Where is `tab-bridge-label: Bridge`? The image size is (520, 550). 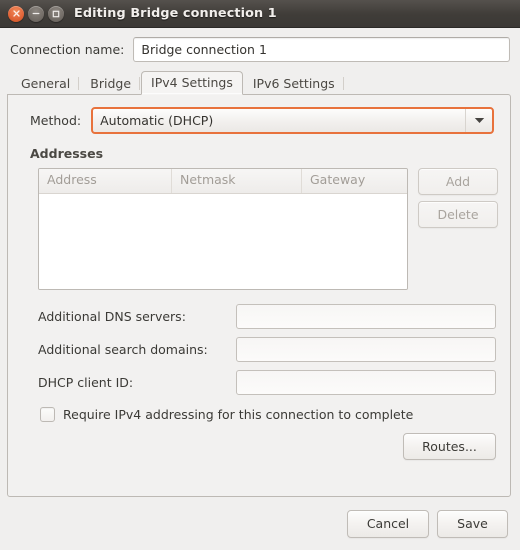
tab-bridge-label: Bridge is located at coordinates (111, 83).